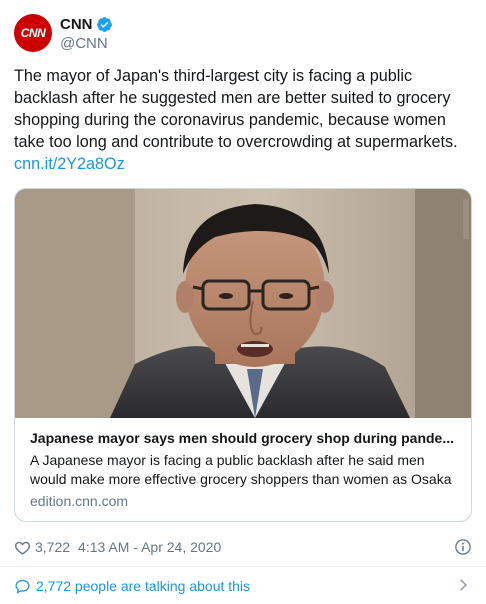  What do you see at coordinates (243, 547) in the screenshot?
I see `tweet-meta: 3,722 4:13 AM - Apr 24, 2020` at bounding box center [243, 547].